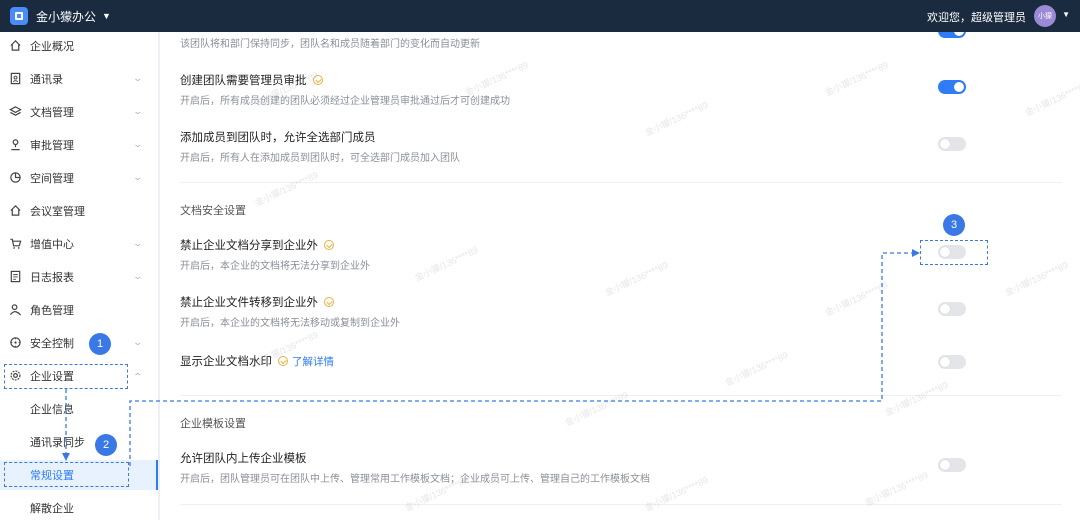 The height and width of the screenshot is (520, 1080). Describe the element at coordinates (52, 46) in the screenshot. I see `sidebar-item-label: 企业概况` at that location.